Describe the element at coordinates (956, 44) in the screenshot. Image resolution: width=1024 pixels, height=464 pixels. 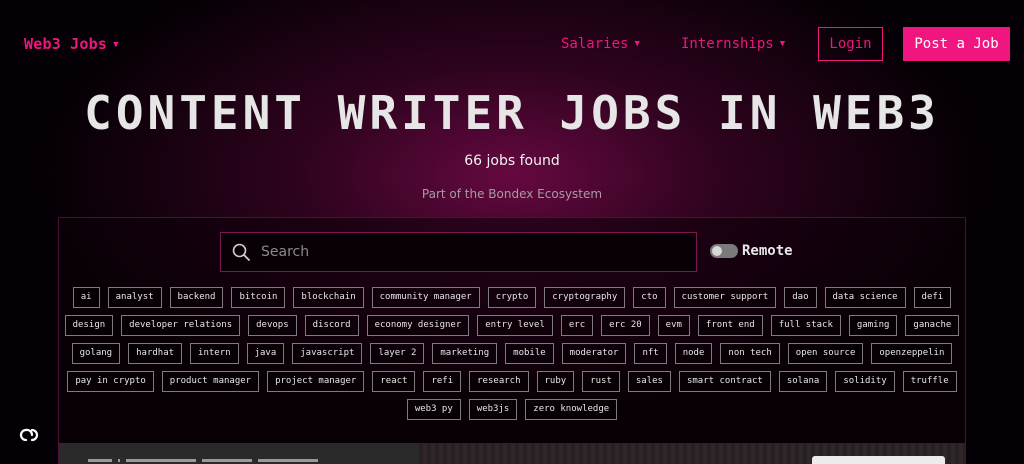
I see `post-job-button: Post a Job` at that location.